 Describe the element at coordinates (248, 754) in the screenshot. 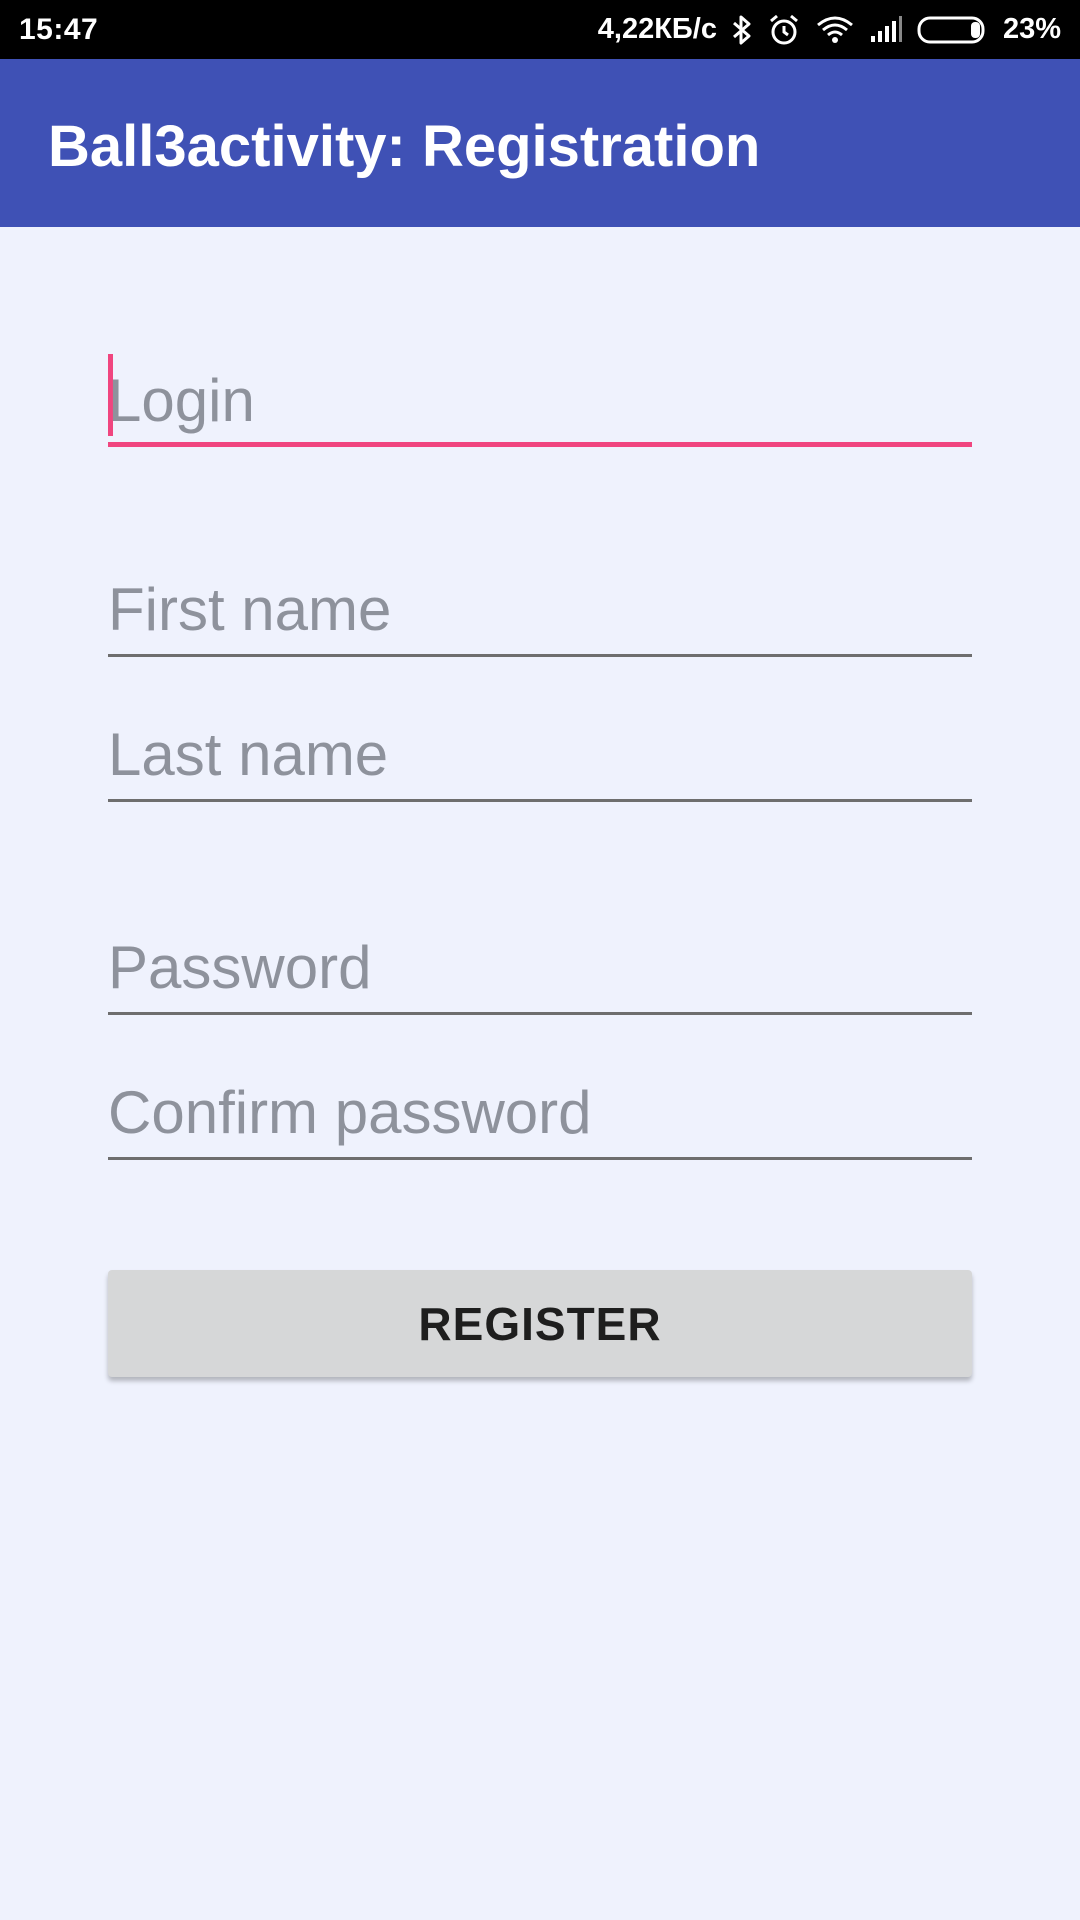

I see `last-name-placeholder: Last name` at that location.